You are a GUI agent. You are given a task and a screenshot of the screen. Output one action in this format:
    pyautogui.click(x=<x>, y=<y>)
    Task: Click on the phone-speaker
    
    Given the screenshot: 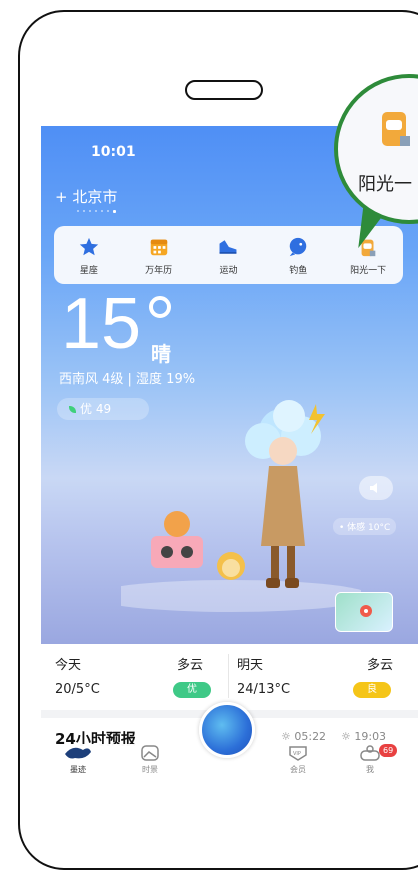 What is the action you would take?
    pyautogui.click(x=224, y=90)
    